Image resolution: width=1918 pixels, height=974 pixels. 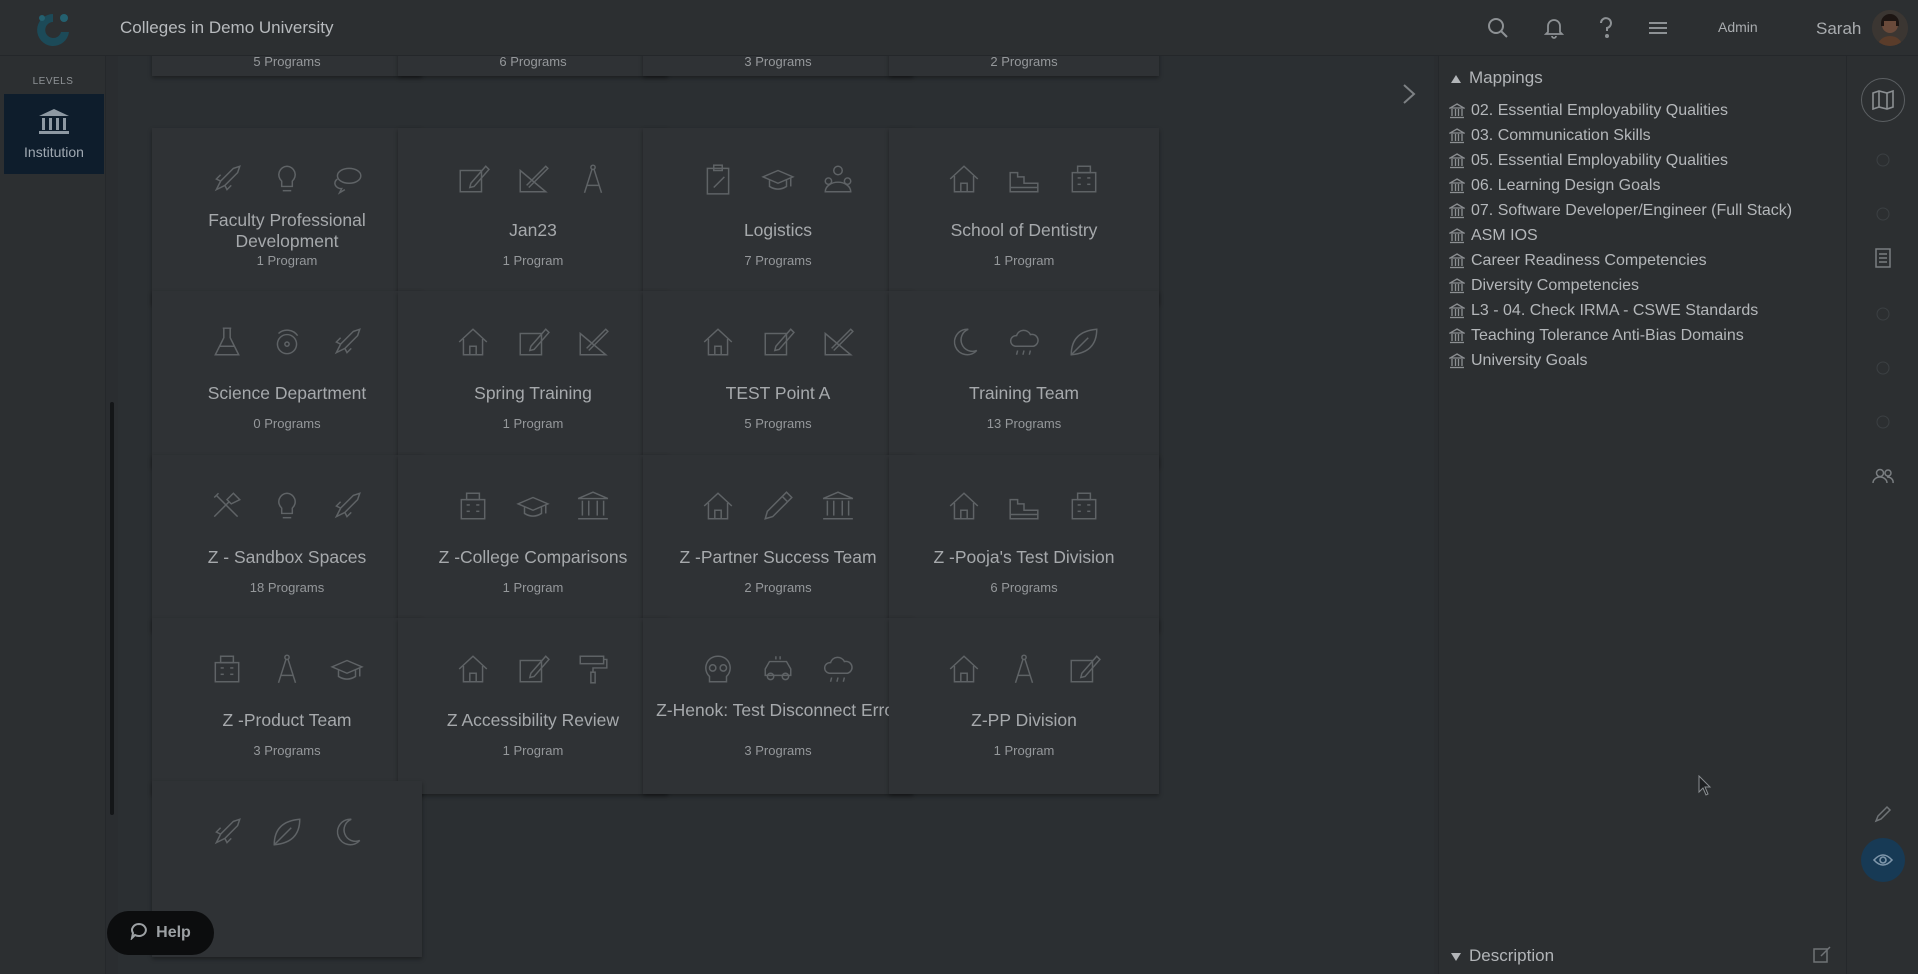 I want to click on college-card: Z -College Comparisons 1 Program, so click(x=533, y=543).